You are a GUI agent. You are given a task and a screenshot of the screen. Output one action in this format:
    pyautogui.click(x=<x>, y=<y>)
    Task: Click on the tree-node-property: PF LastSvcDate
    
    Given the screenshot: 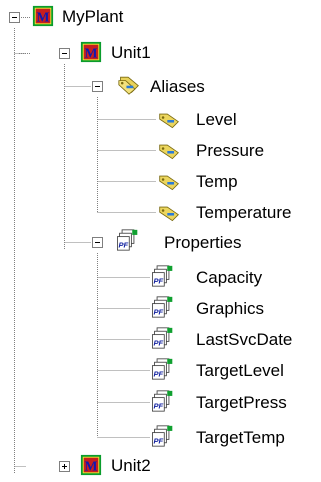 What is the action you would take?
    pyautogui.click(x=160, y=340)
    